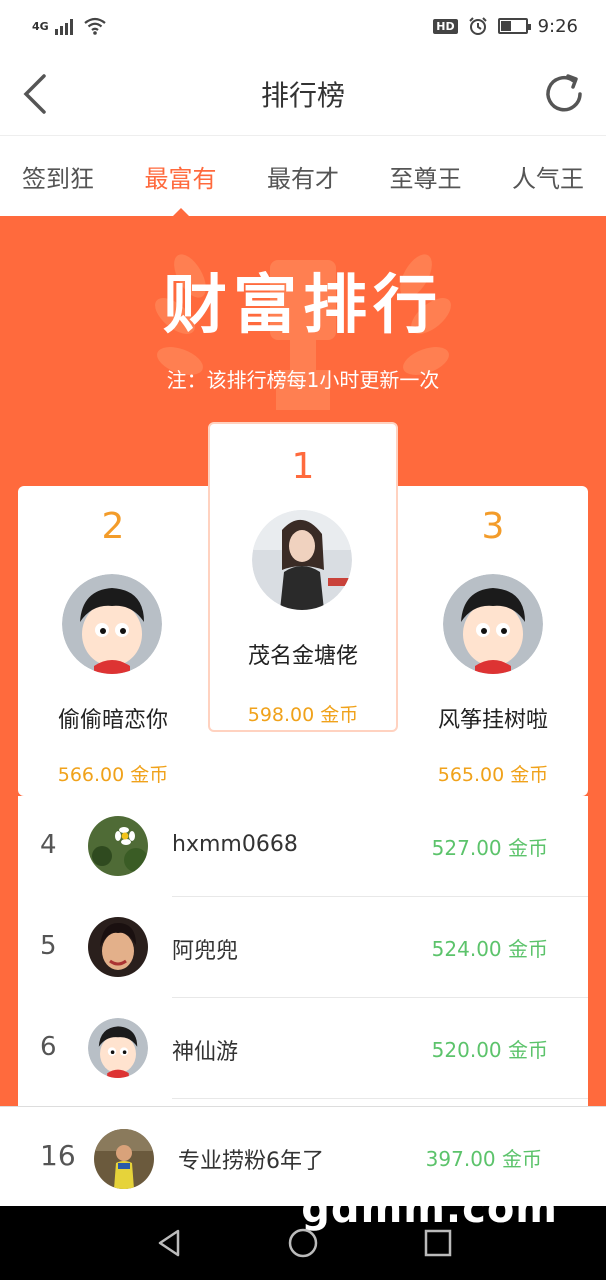 The image size is (606, 1280). I want to click on refresh-icon, so click(564, 94).